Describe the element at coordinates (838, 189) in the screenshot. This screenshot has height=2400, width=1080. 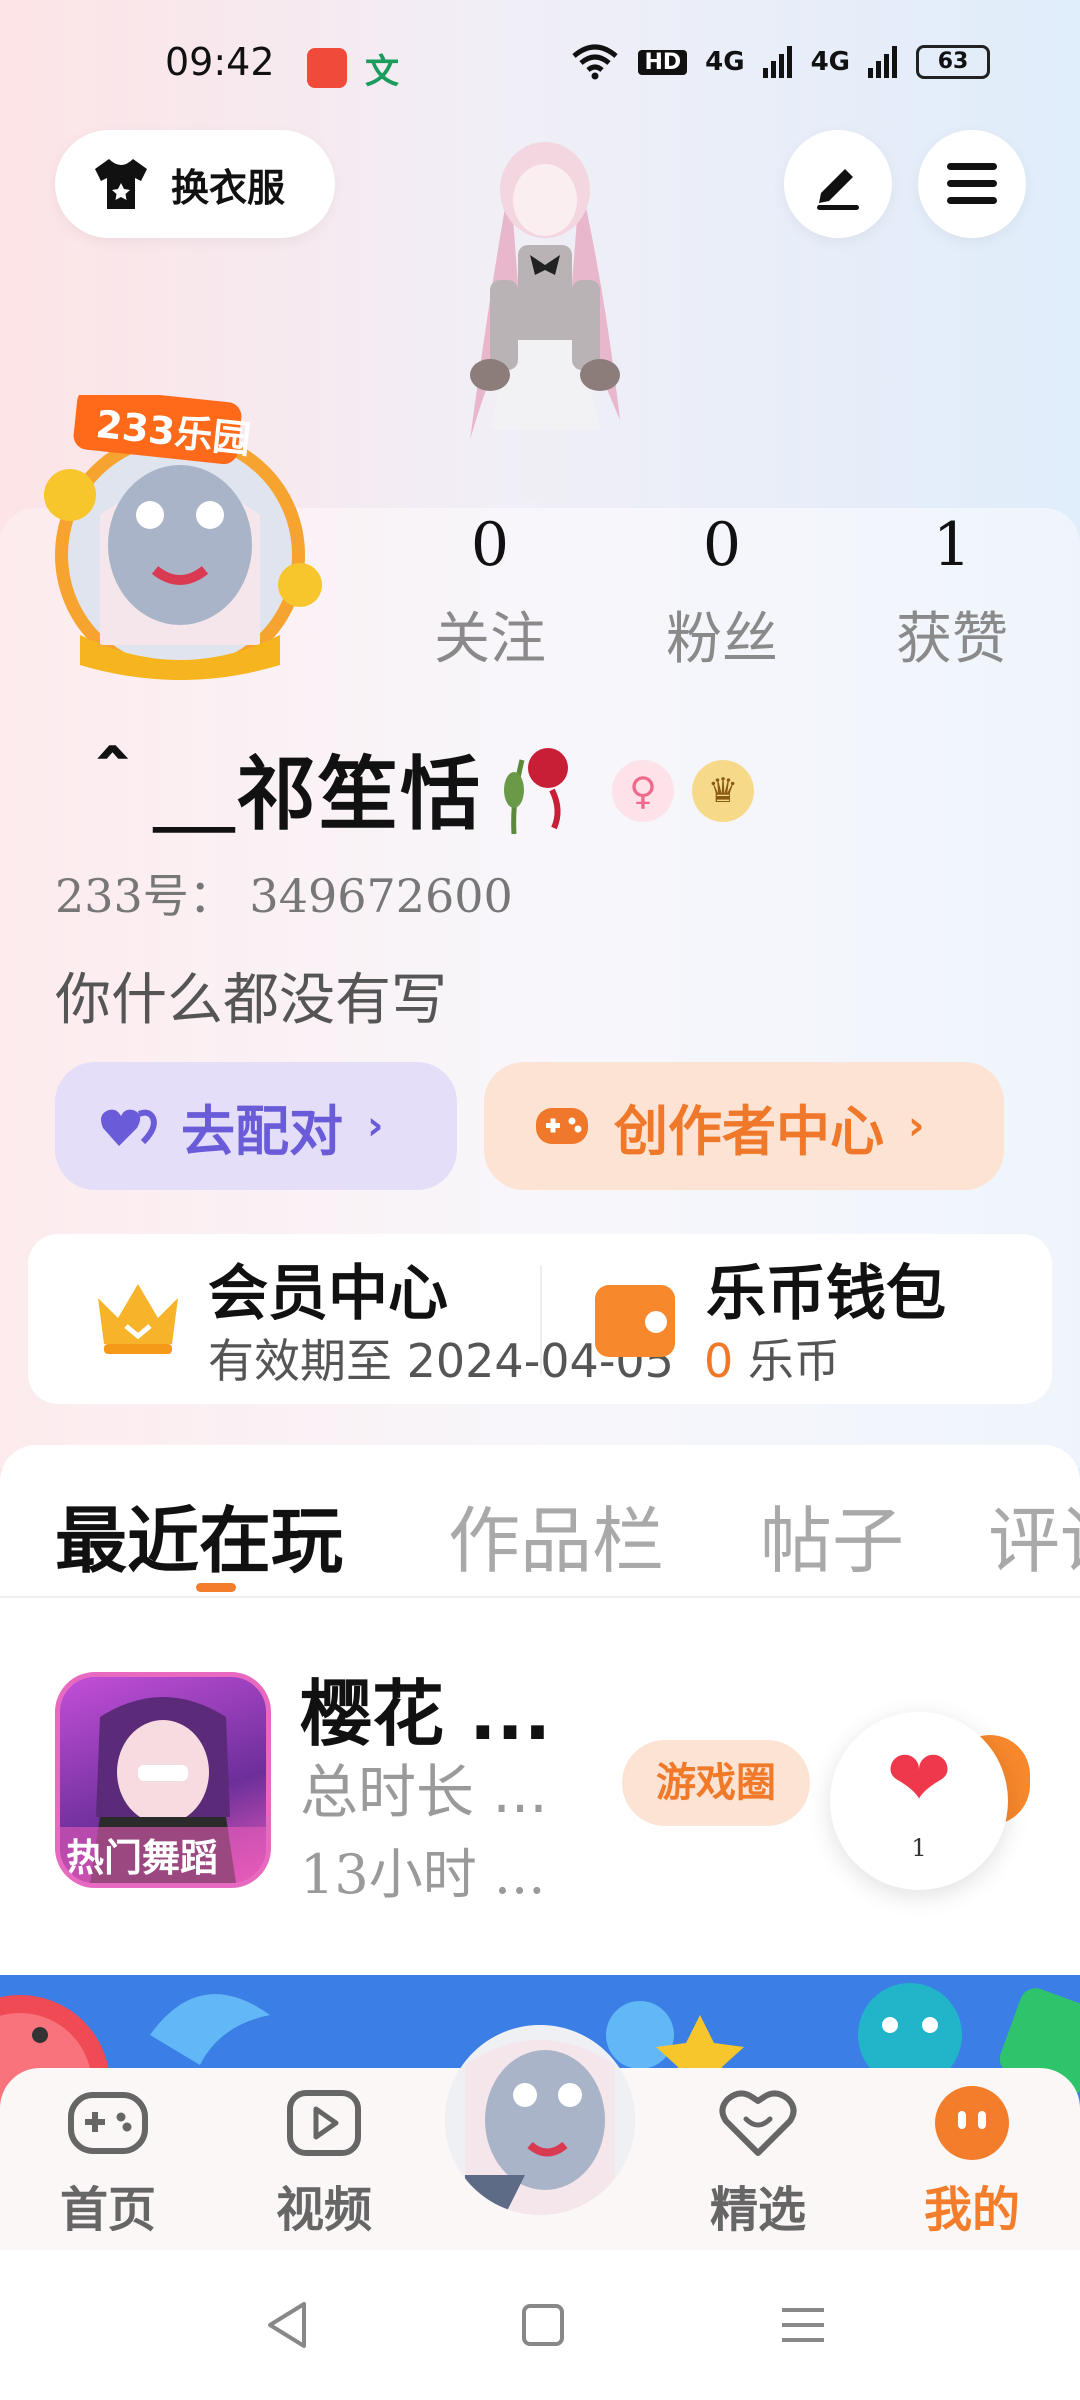
I see `edit-pen-icon` at that location.